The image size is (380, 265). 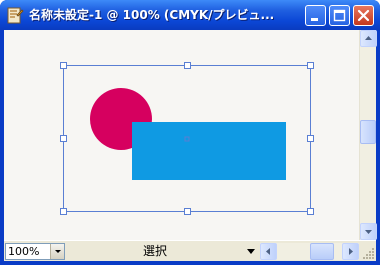 I want to click on maximize-icon, so click(x=339, y=15).